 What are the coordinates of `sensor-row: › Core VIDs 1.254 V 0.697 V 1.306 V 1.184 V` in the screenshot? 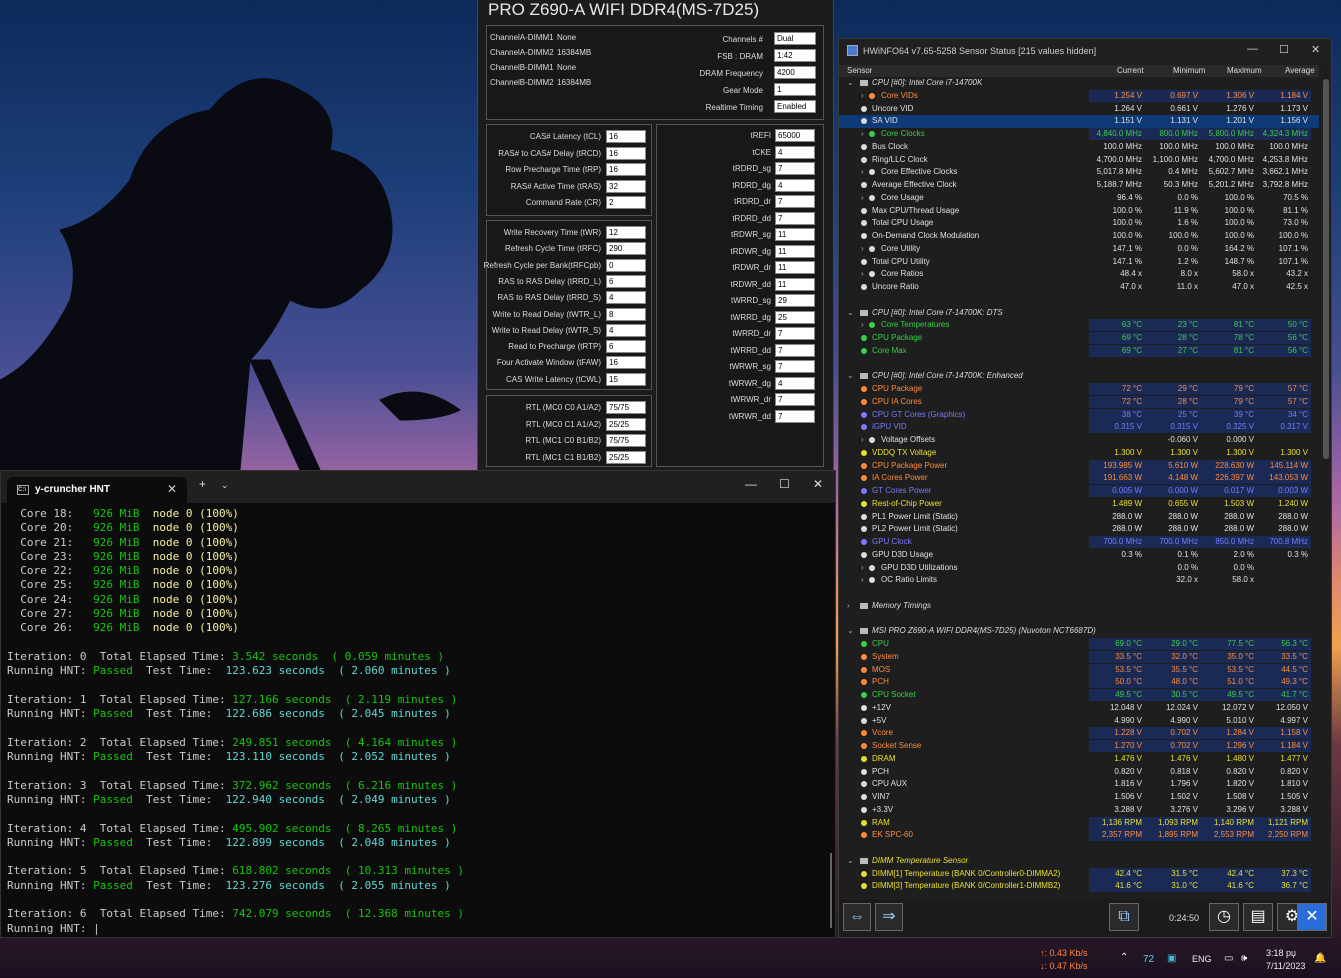 It's located at (1079, 96).